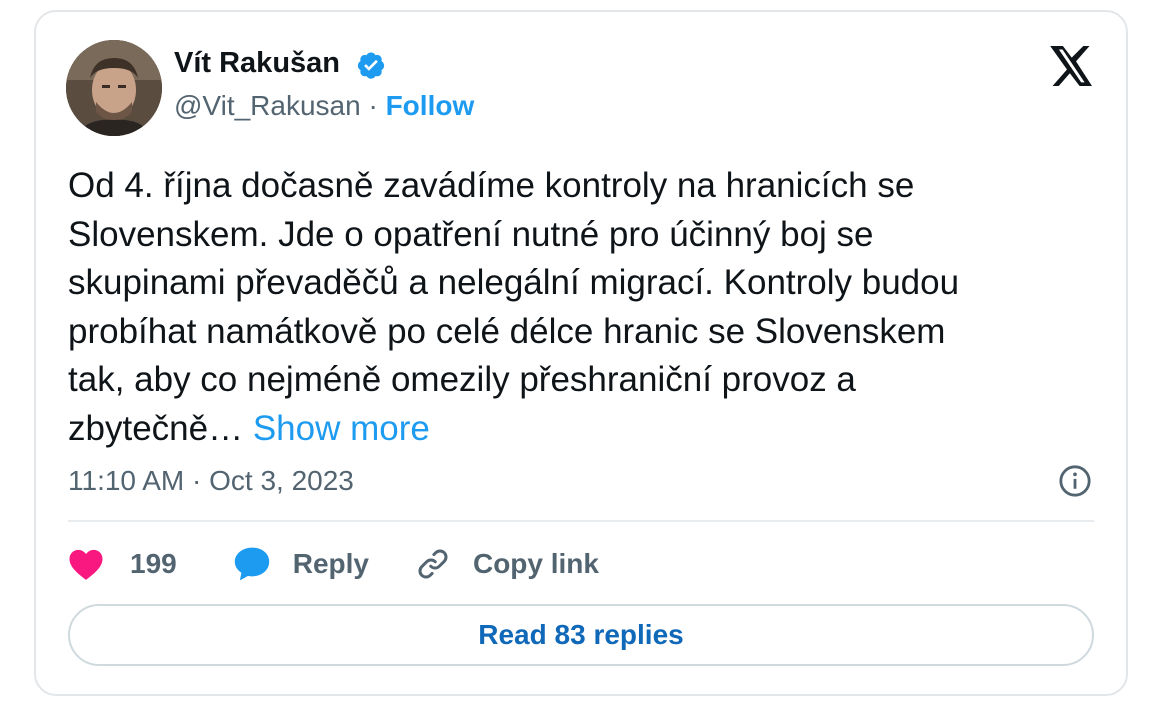  What do you see at coordinates (430, 105) in the screenshot?
I see `follow-button: Follow` at bounding box center [430, 105].